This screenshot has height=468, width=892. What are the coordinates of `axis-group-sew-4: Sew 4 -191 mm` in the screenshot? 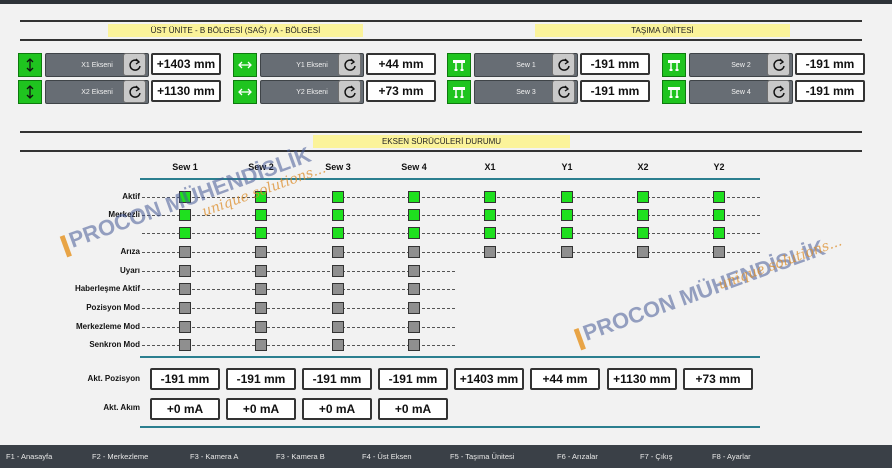 It's located at (769, 92).